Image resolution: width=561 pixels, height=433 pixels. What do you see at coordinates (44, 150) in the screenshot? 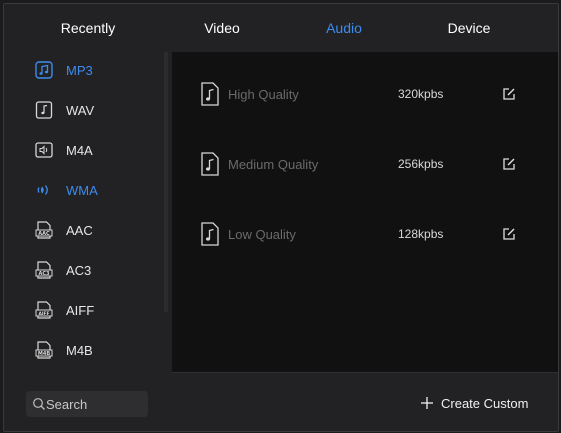
I see `m4a-file-icon` at bounding box center [44, 150].